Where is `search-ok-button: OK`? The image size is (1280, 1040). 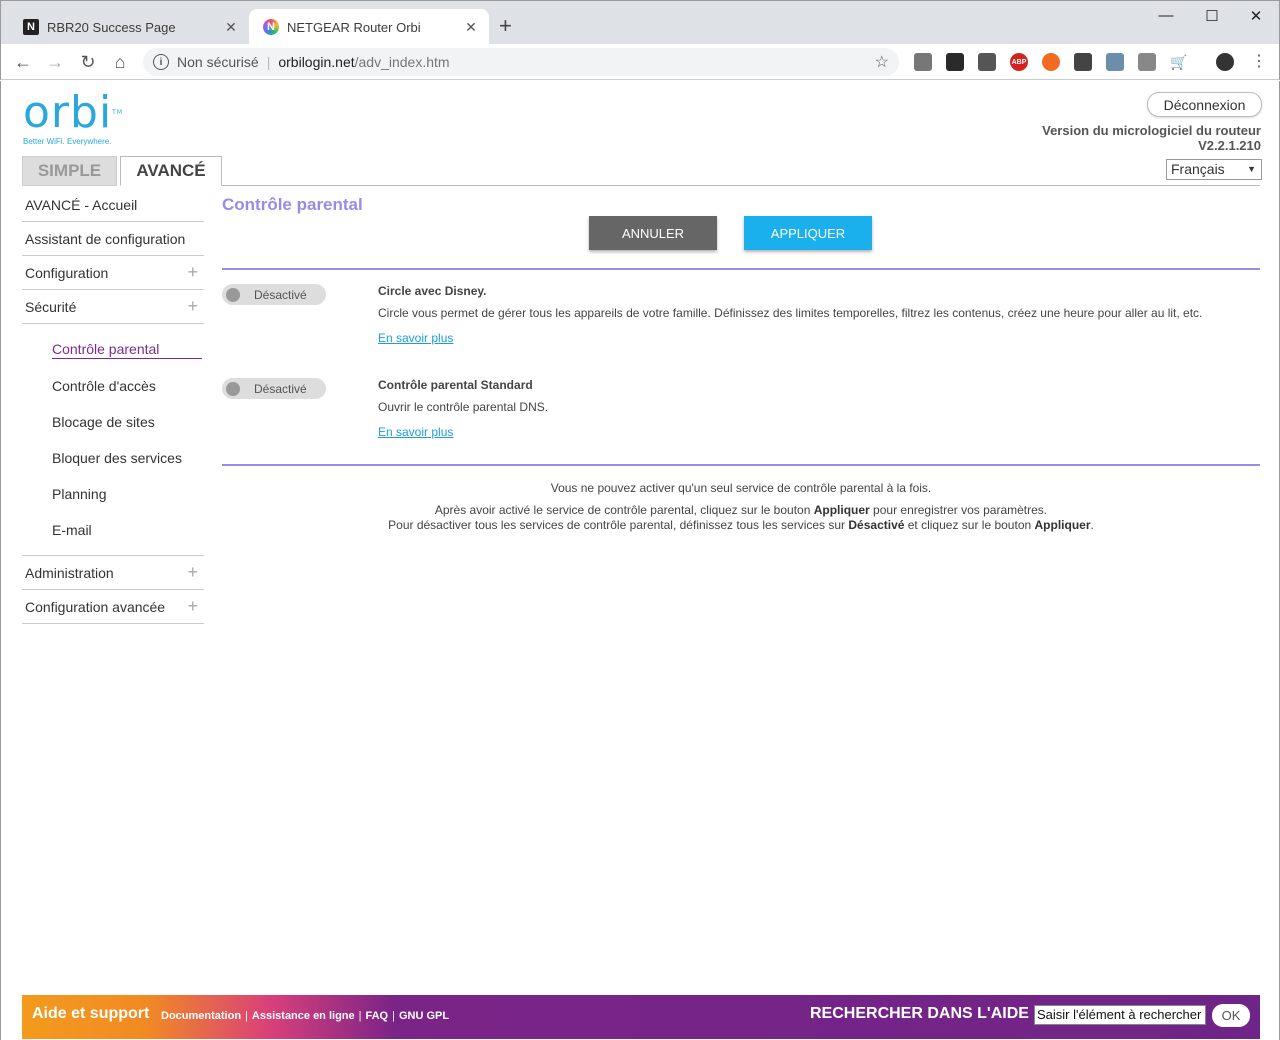 search-ok-button: OK is located at coordinates (1231, 1015).